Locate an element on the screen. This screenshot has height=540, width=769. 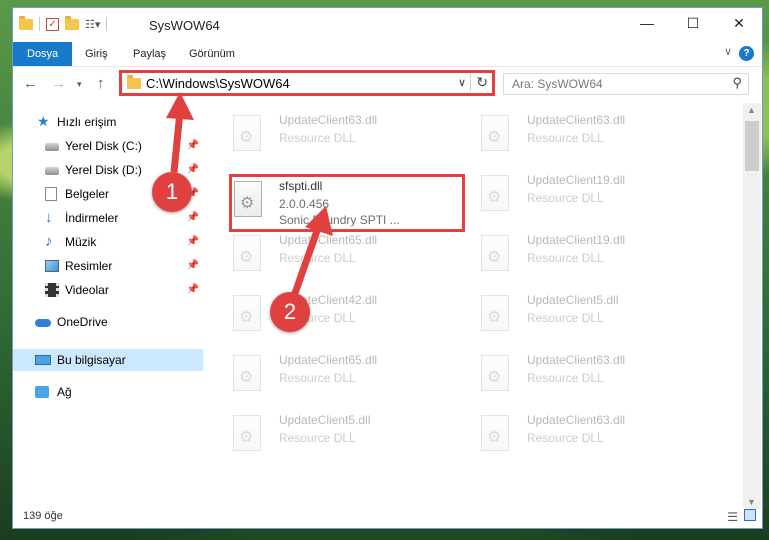
sidebar-item-label: Ağ is located at coordinates (64, 392).